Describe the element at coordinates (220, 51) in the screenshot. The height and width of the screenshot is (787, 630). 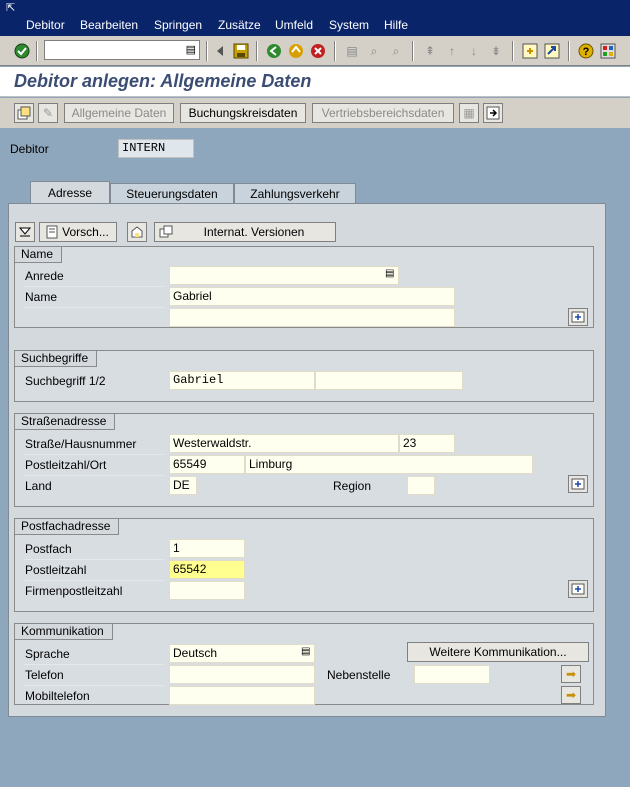
I see `collapse-left-icon` at that location.